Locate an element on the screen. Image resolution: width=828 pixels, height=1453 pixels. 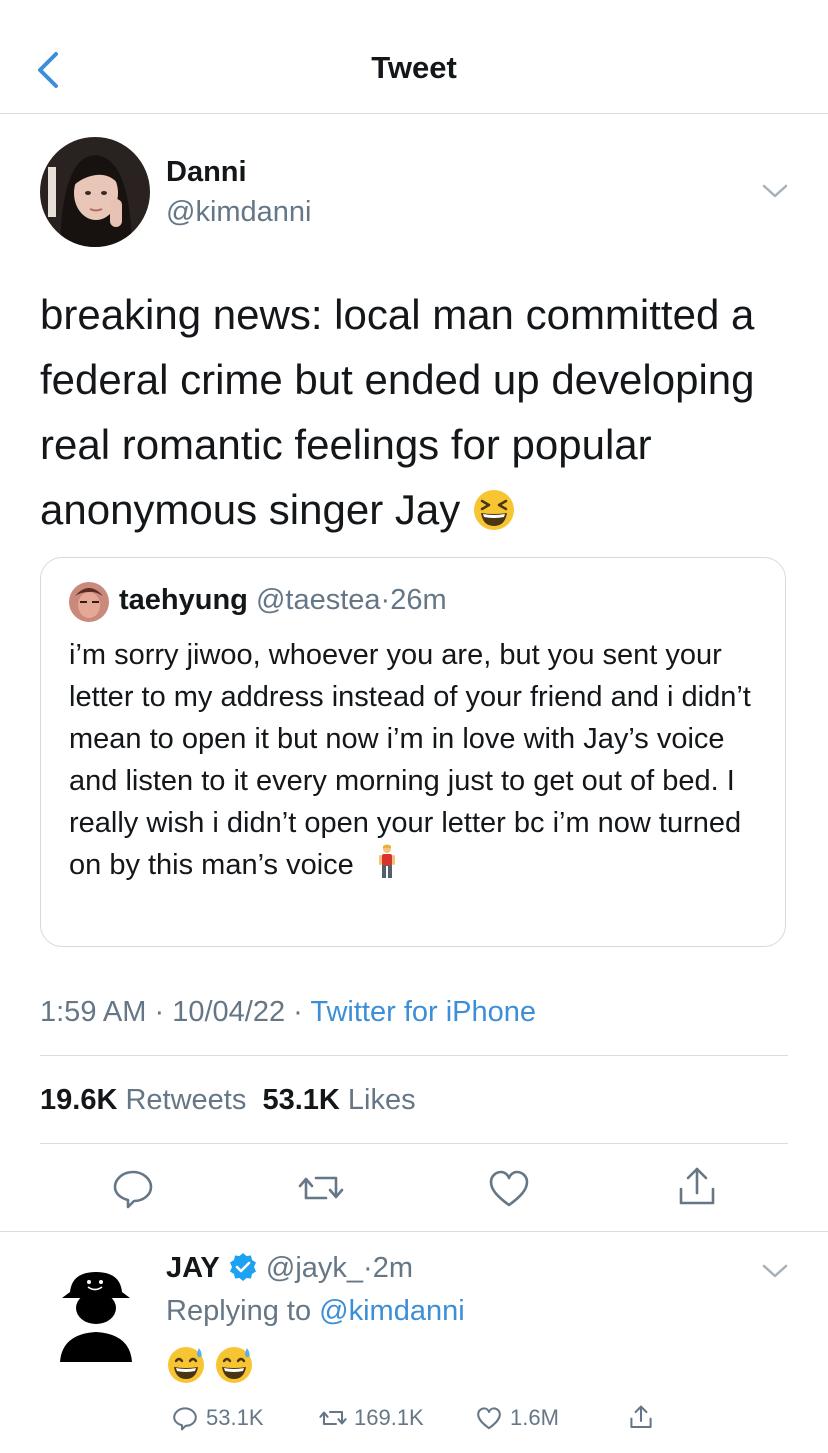
reply-name: JAY is located at coordinates (193, 1268).